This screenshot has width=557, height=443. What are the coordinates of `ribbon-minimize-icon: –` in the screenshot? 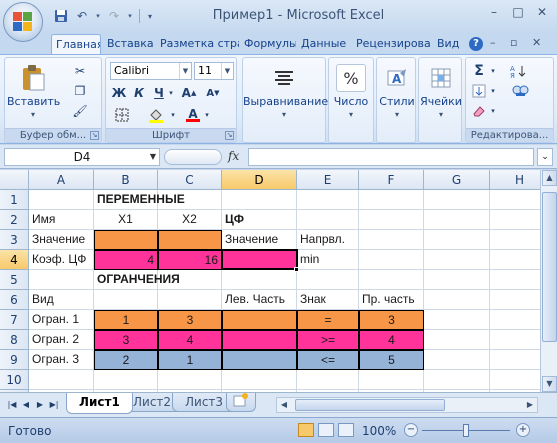 It's located at (493, 42).